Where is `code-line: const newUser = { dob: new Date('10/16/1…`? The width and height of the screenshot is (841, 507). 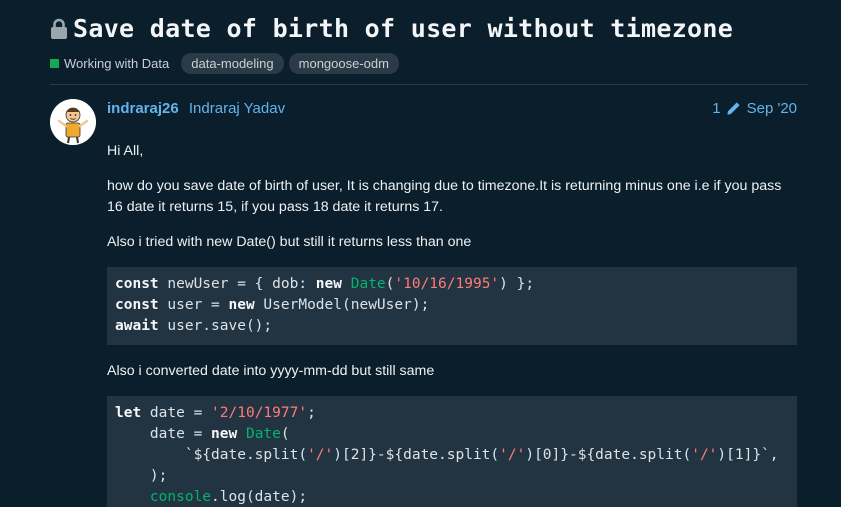 code-line: const newUser = { dob: new Date('10/16/1… is located at coordinates (452, 284).